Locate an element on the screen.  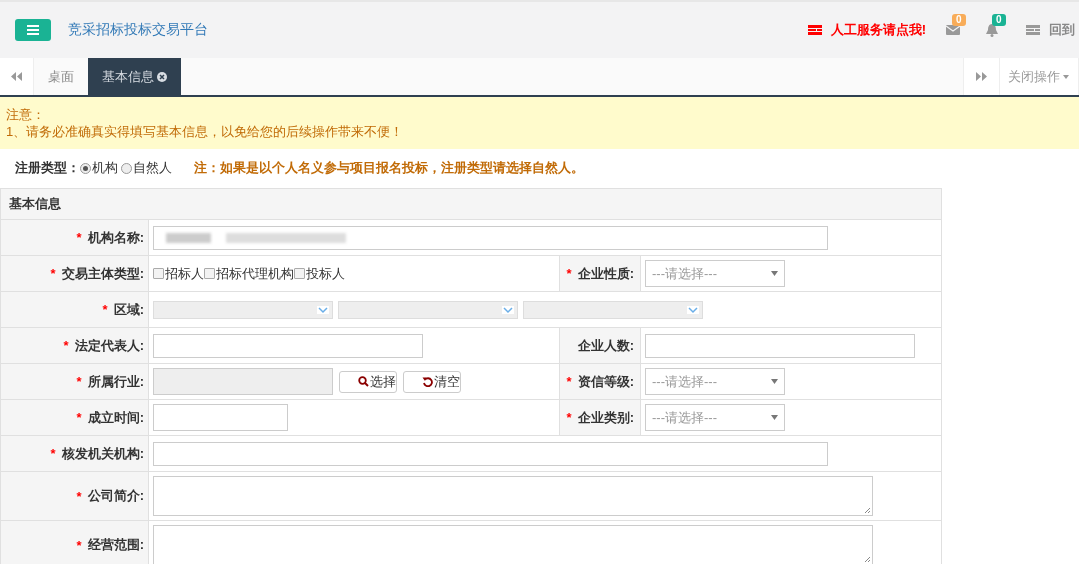
search-button: 选择 is located at coordinates (368, 381).